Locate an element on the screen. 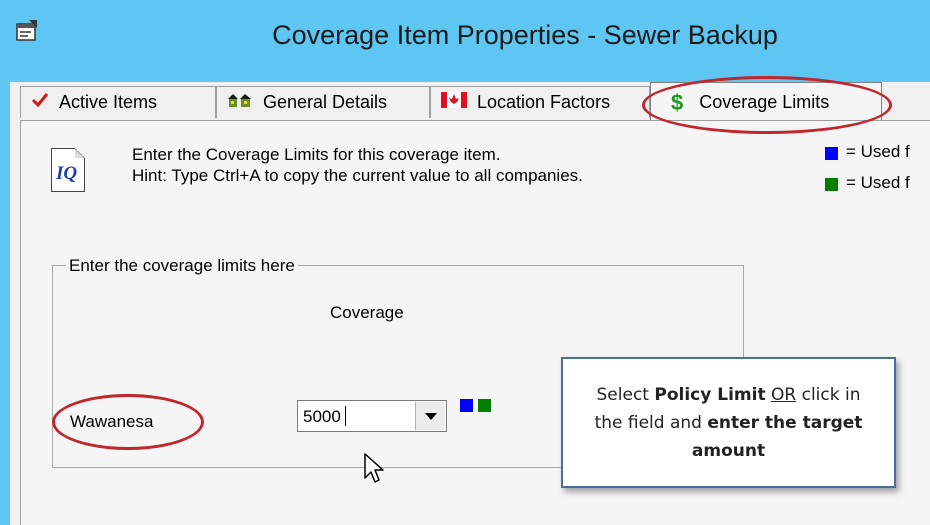 The image size is (930, 525). highlight-ellipse-company is located at coordinates (128, 422).